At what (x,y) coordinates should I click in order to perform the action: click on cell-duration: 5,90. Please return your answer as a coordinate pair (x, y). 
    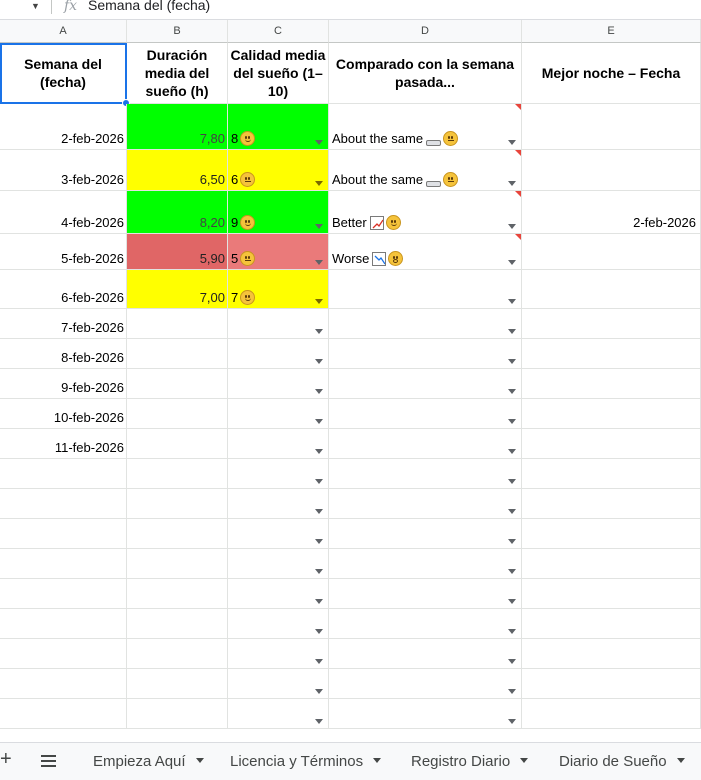
    Looking at the image, I should click on (177, 252).